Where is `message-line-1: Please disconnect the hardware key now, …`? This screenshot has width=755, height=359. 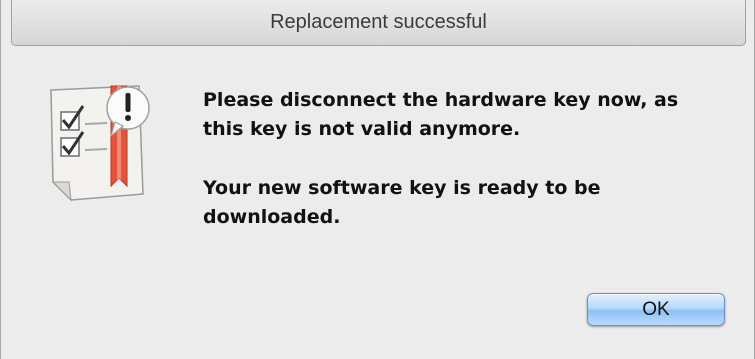
message-line-1: Please disconnect the hardware key now, … is located at coordinates (441, 114).